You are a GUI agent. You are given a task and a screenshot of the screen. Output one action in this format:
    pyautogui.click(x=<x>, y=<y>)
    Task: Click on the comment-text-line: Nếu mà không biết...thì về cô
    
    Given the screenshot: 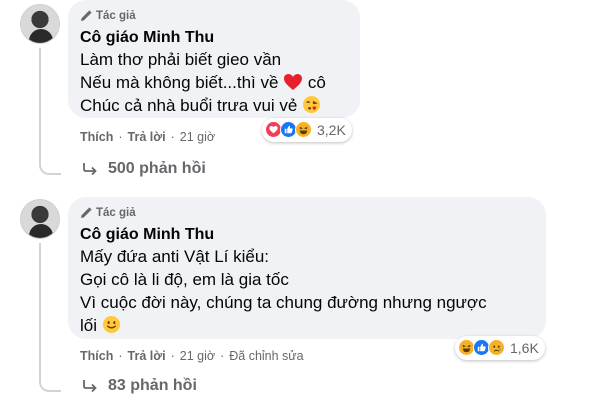 What is the action you would take?
    pyautogui.click(x=214, y=82)
    